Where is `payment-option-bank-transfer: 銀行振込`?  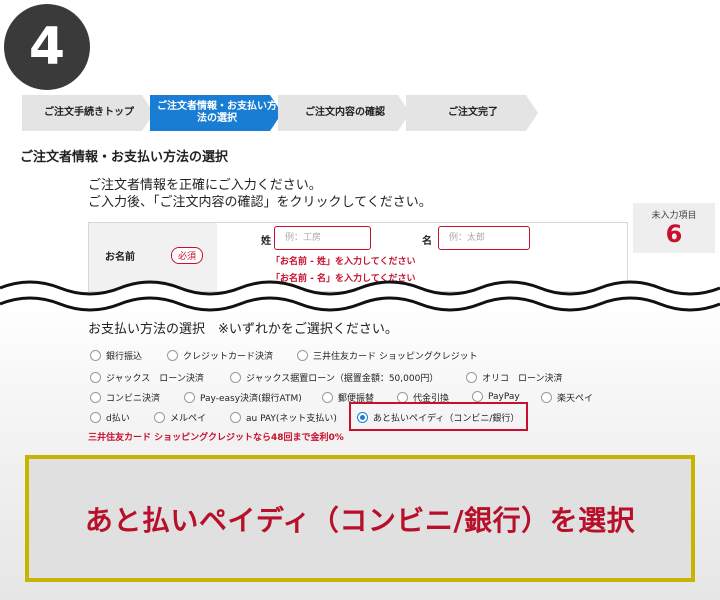 payment-option-bank-transfer: 銀行振込 is located at coordinates (116, 355).